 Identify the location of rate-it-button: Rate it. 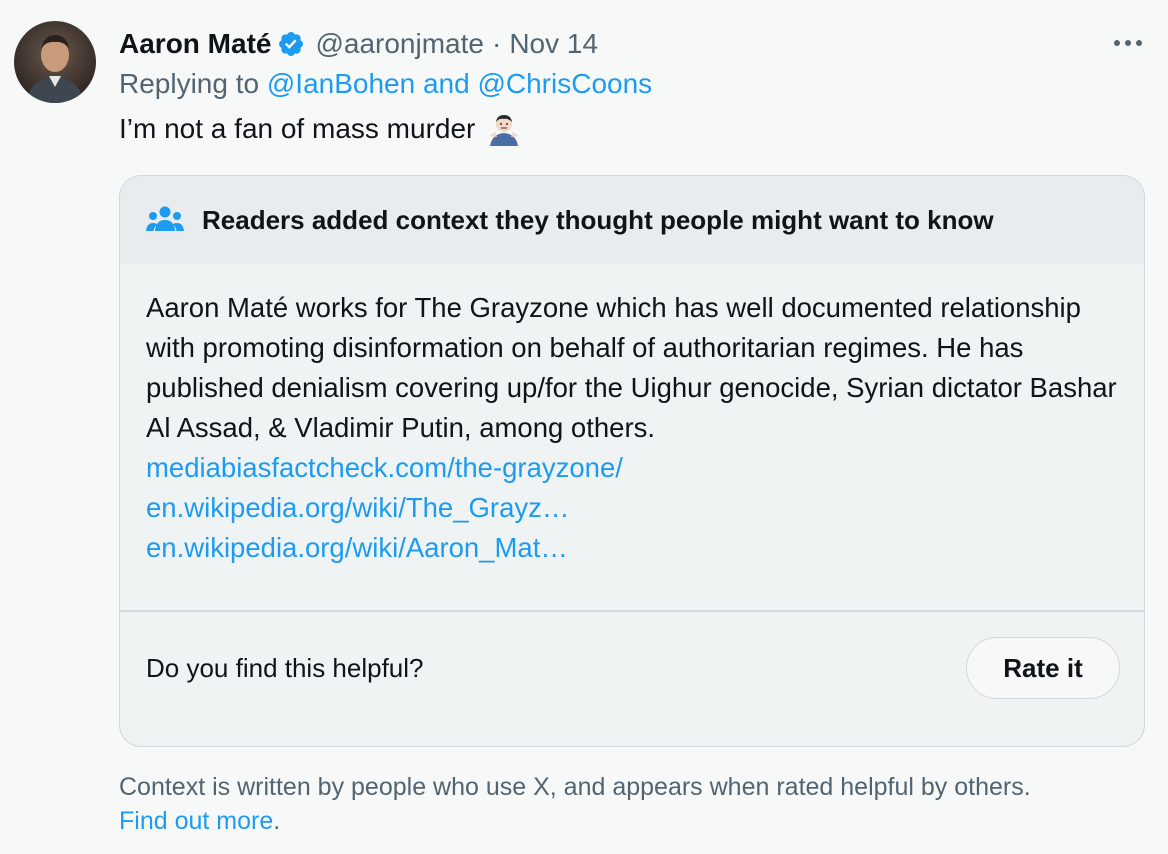
(1043, 668).